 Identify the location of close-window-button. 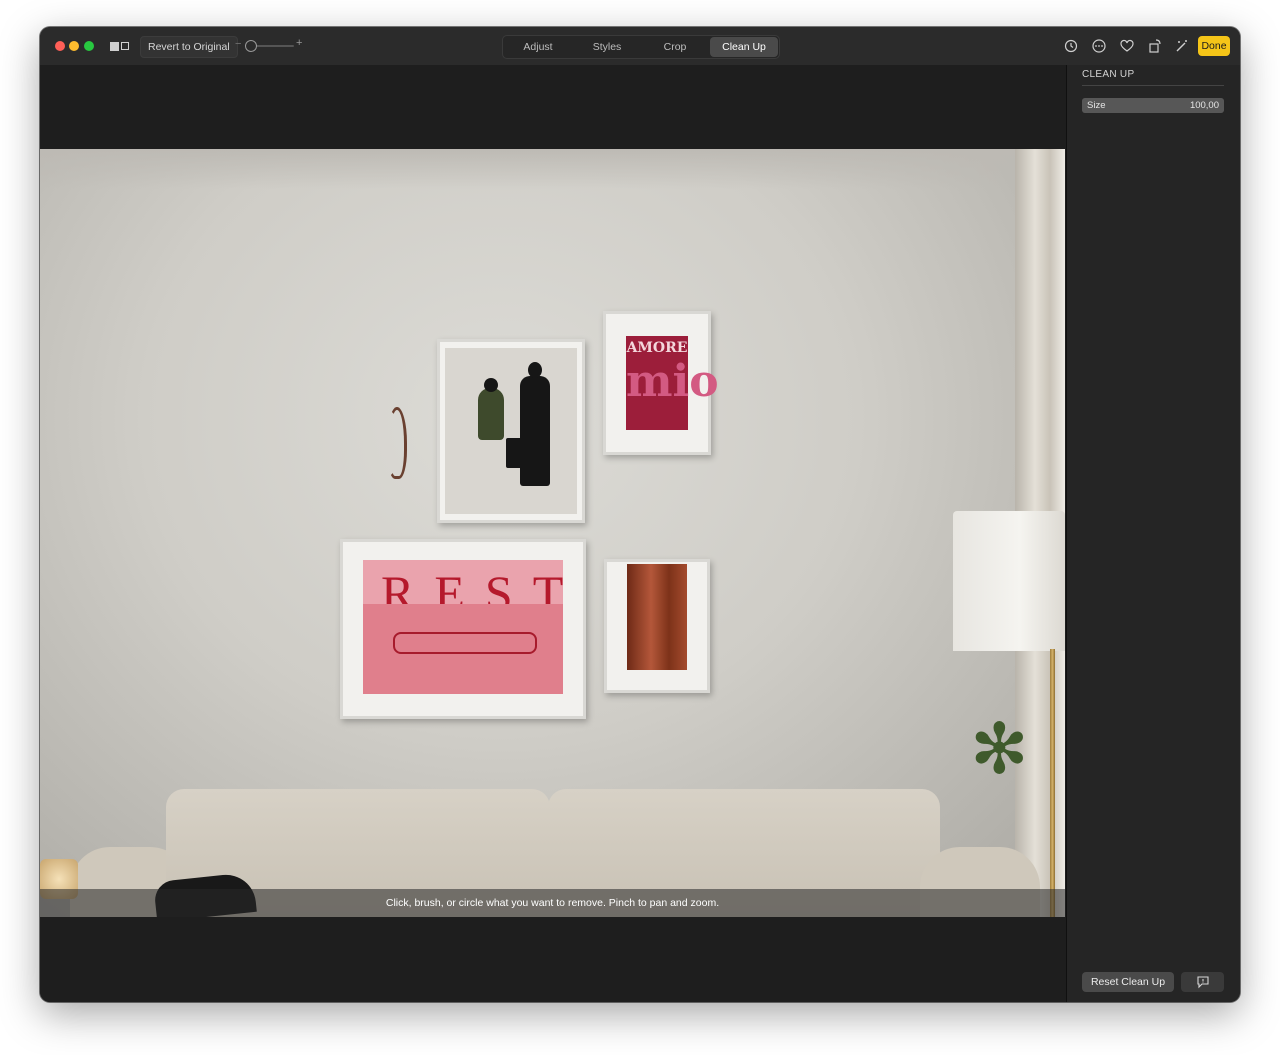
(60, 46).